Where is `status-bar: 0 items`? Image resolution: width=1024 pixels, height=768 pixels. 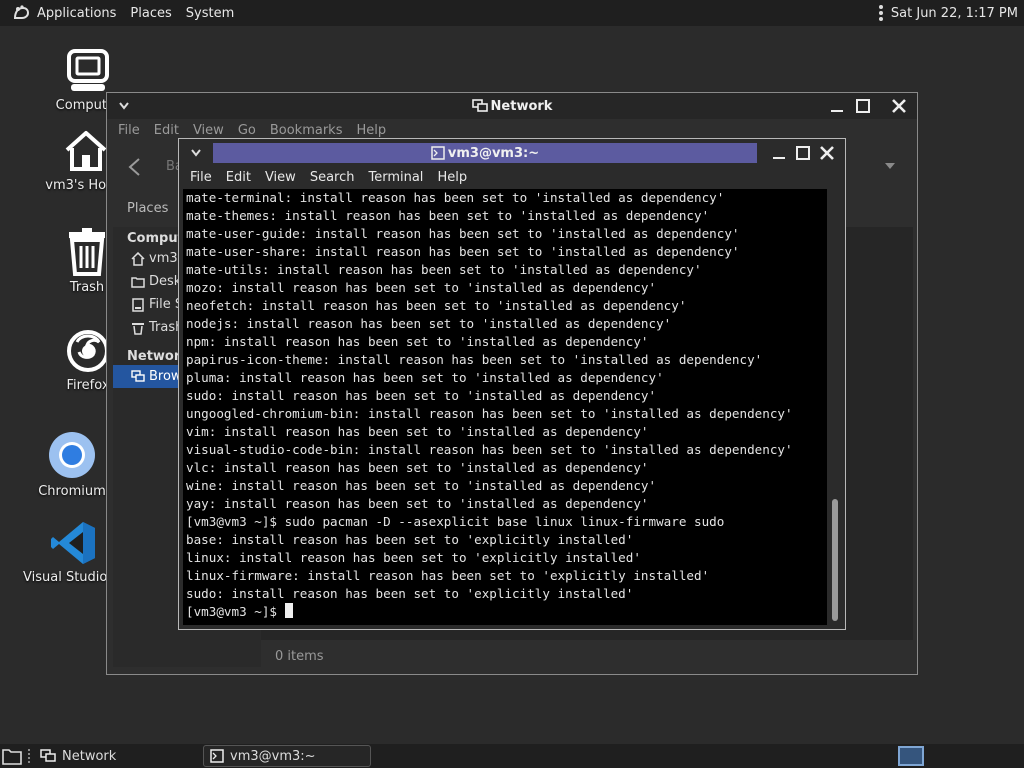 status-bar: 0 items is located at coordinates (587, 656).